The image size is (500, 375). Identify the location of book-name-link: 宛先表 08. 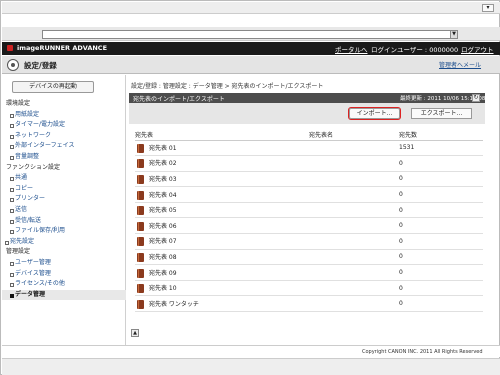
(163, 257).